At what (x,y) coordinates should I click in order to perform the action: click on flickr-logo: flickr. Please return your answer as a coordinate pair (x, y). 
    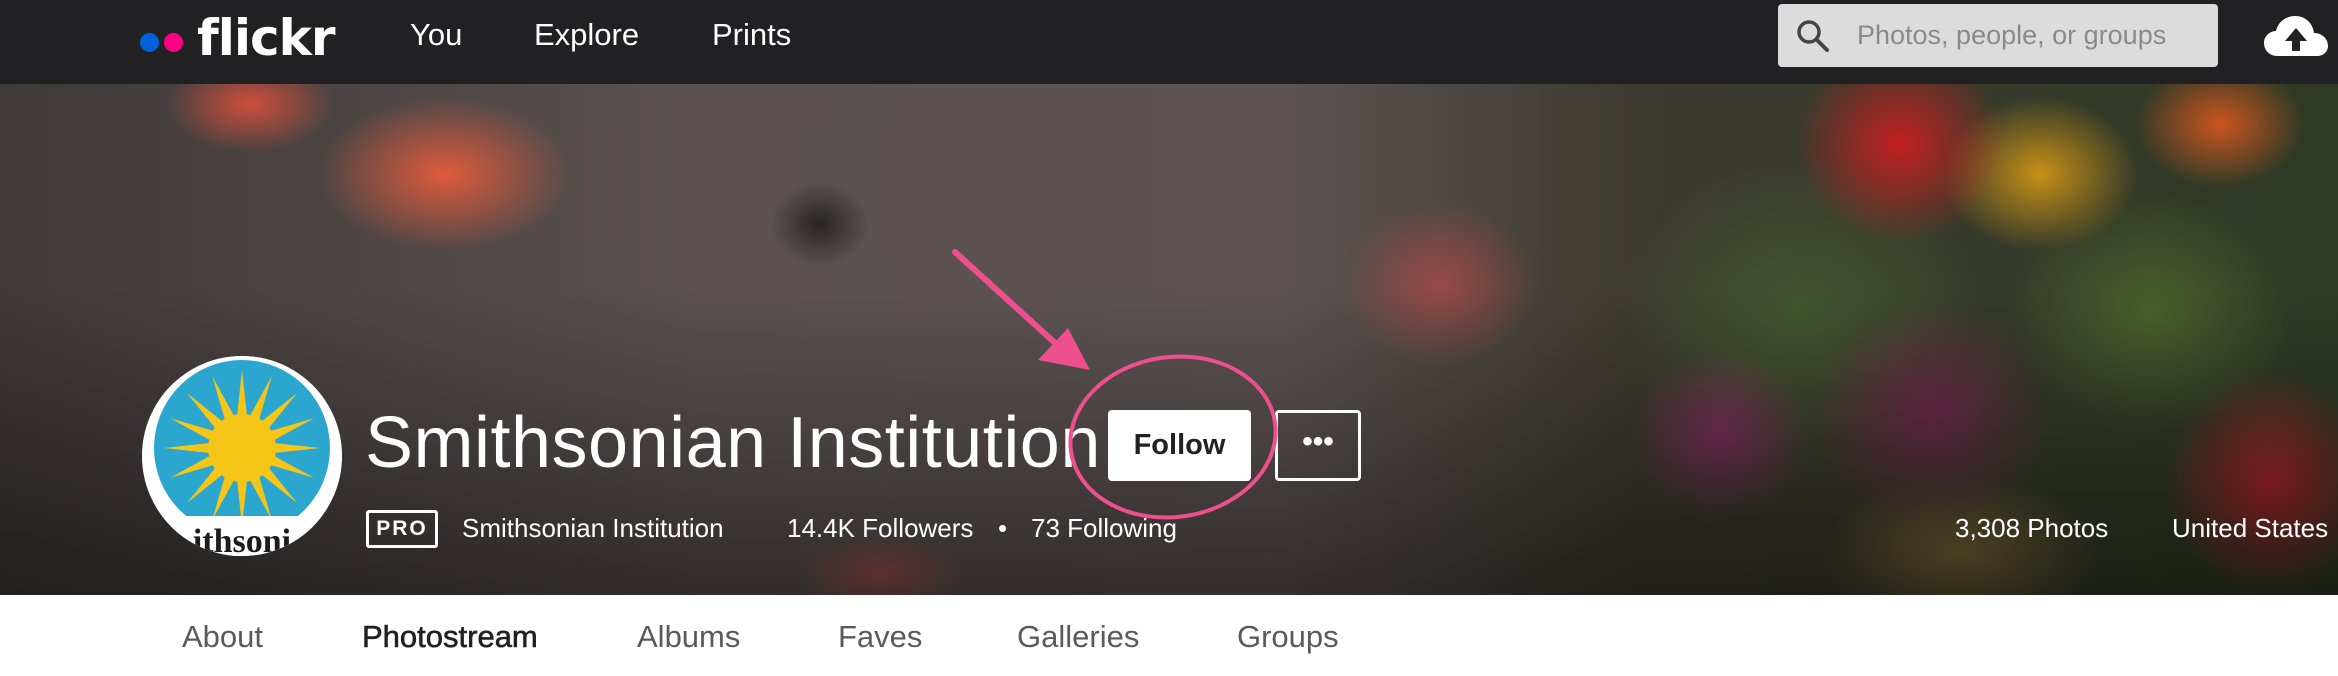
    Looking at the image, I should click on (238, 42).